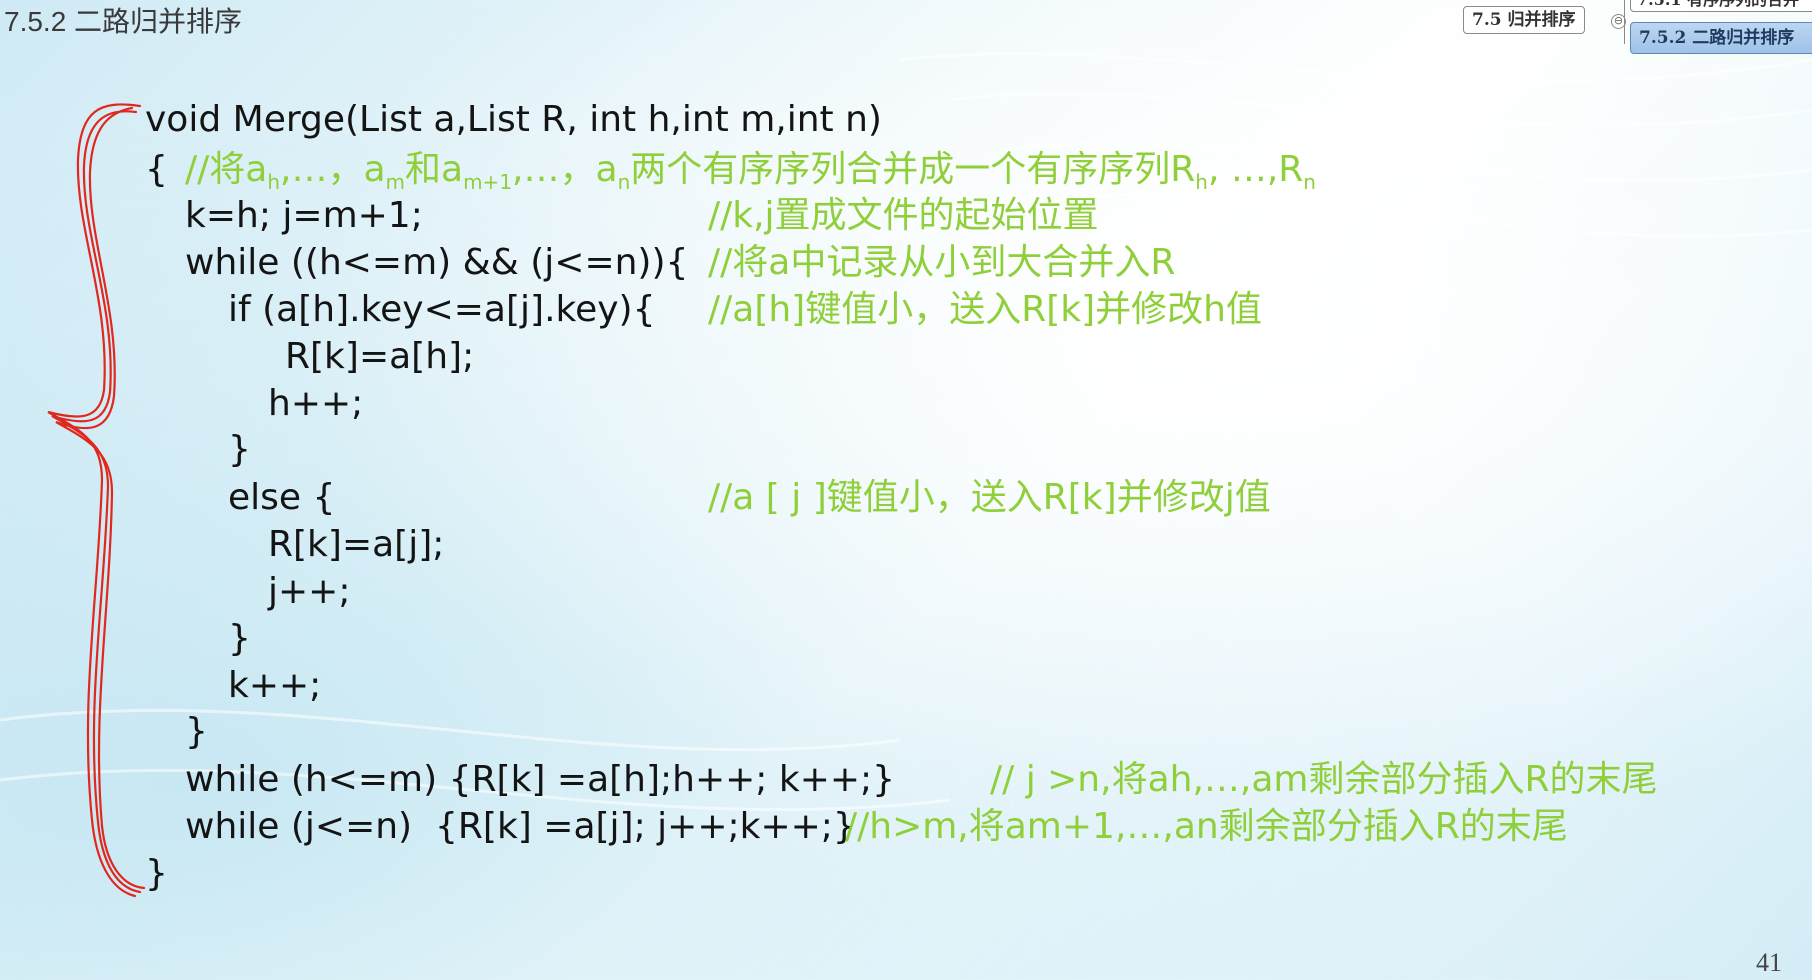  What do you see at coordinates (380, 356) in the screenshot?
I see `code-line: R[k]=a[h];` at bounding box center [380, 356].